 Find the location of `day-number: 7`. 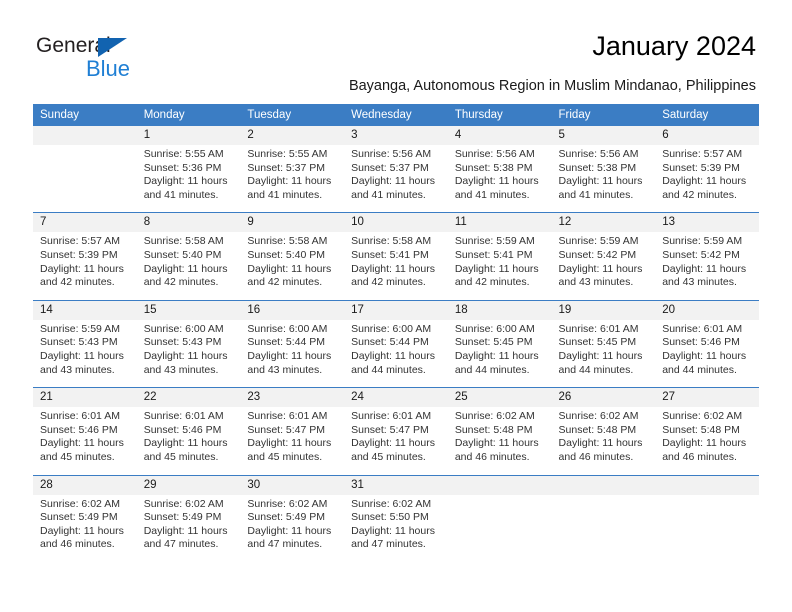

day-number: 7 is located at coordinates (85, 223).